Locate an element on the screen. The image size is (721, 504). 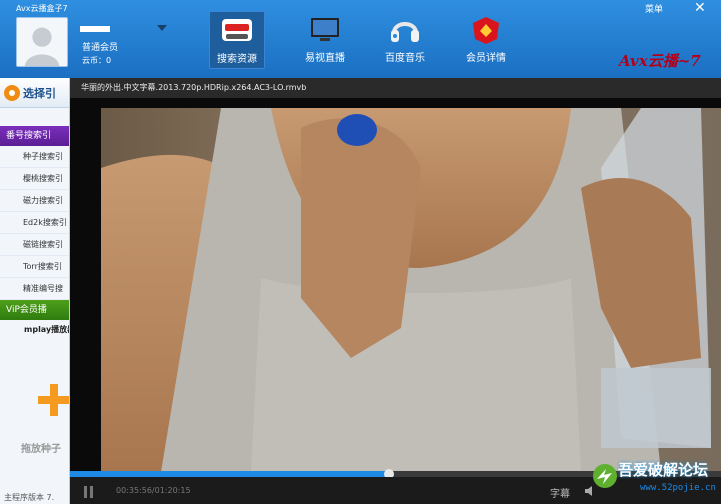
nav-label: 易视直播 is located at coordinates (325, 58).